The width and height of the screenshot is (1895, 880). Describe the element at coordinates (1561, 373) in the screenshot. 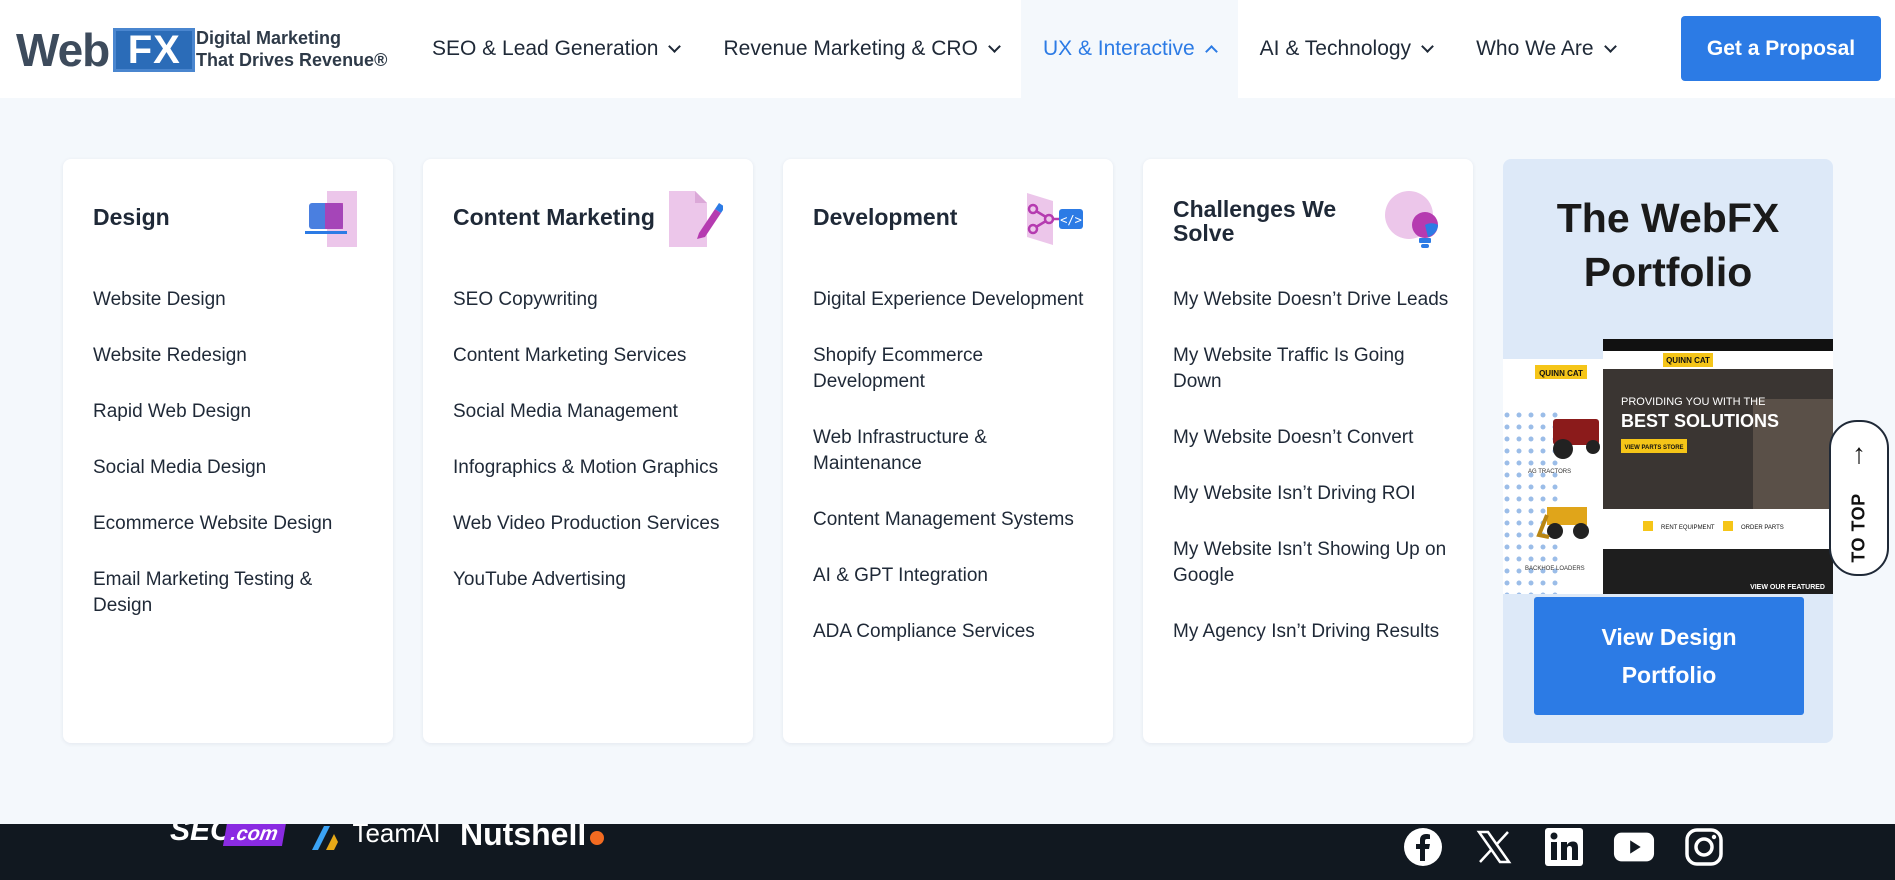

I see `mock-brand-small: QUINN CAT` at that location.